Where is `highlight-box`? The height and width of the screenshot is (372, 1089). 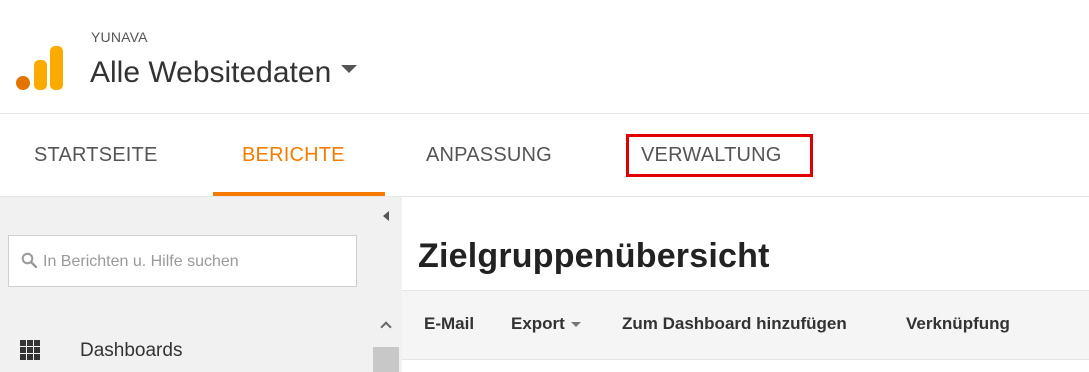
highlight-box is located at coordinates (719, 155).